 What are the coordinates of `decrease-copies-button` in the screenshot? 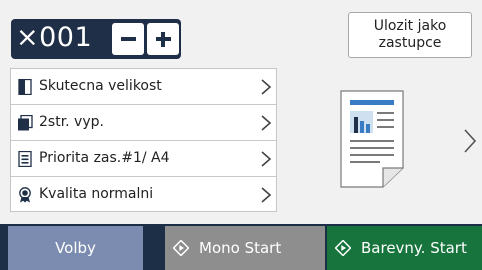 It's located at (128, 39).